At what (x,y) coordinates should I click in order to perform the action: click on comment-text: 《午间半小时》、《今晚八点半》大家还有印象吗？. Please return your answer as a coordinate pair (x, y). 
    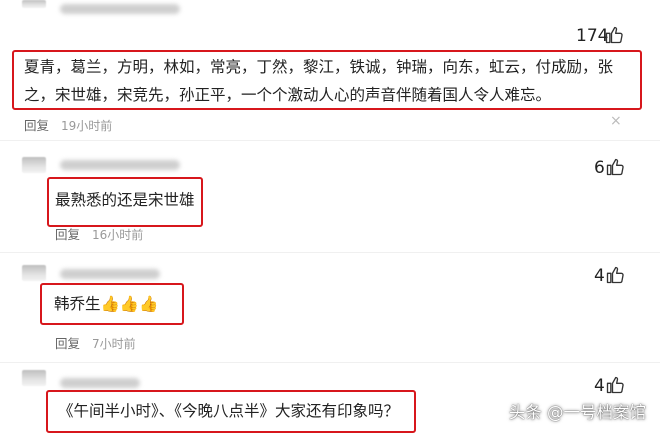
    Looking at the image, I should click on (229, 411).